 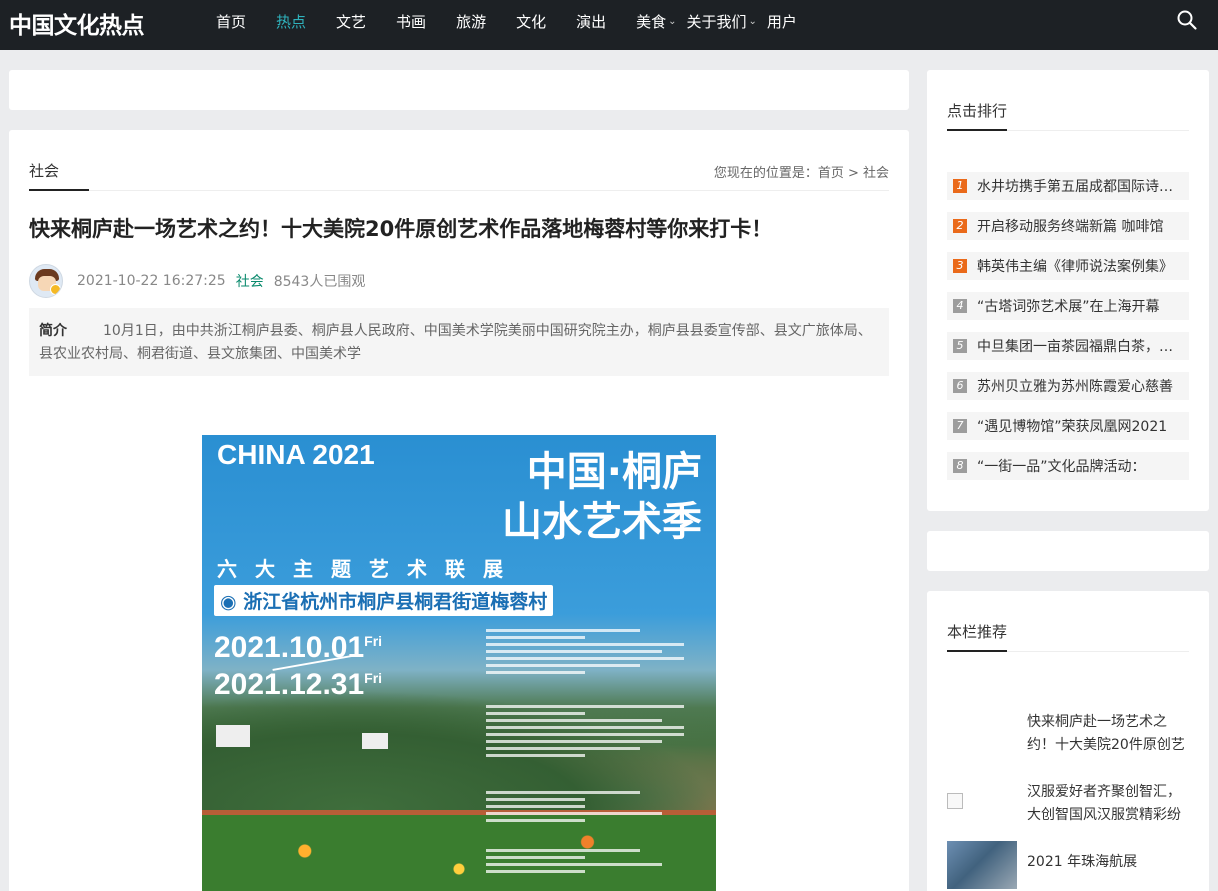 What do you see at coordinates (960, 426) in the screenshot?
I see `rank-number: 7` at bounding box center [960, 426].